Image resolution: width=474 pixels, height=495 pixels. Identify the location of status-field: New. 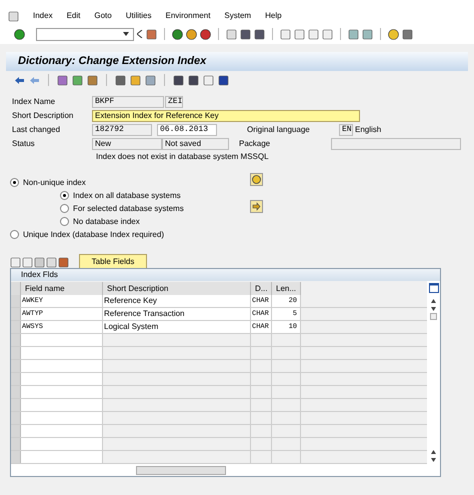
(127, 144).